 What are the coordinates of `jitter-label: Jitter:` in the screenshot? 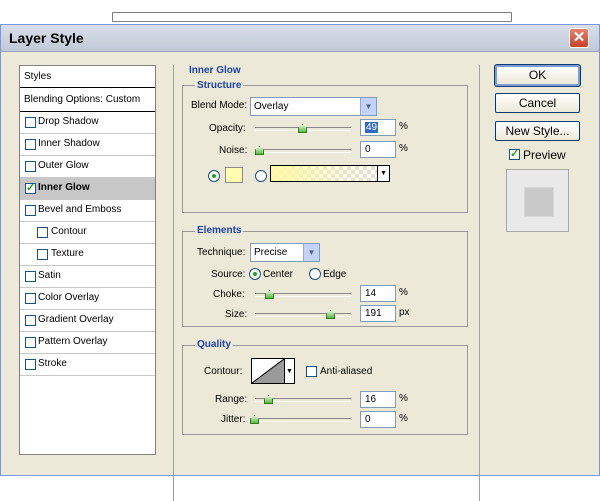 It's located at (233, 419).